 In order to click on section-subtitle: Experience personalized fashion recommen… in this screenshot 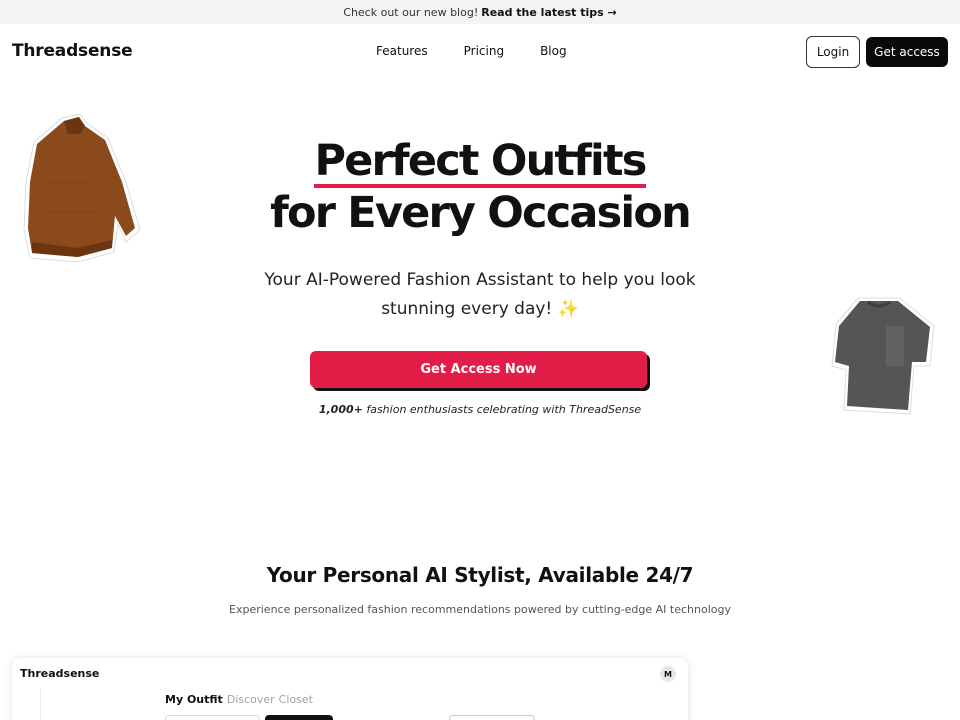, I will do `click(480, 609)`.